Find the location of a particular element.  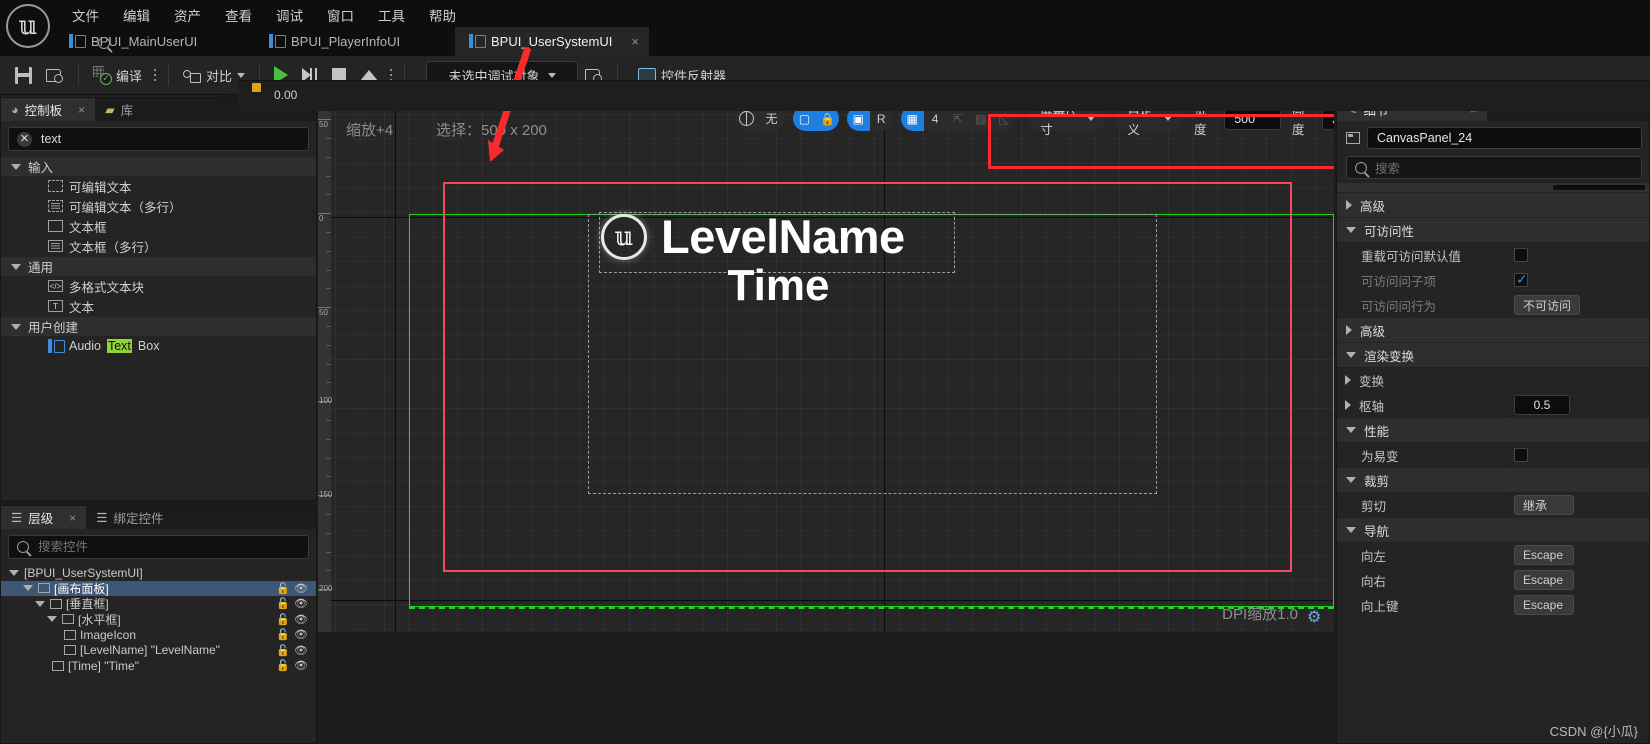

object-name-input: CanvasPanel_24 is located at coordinates (1504, 138).